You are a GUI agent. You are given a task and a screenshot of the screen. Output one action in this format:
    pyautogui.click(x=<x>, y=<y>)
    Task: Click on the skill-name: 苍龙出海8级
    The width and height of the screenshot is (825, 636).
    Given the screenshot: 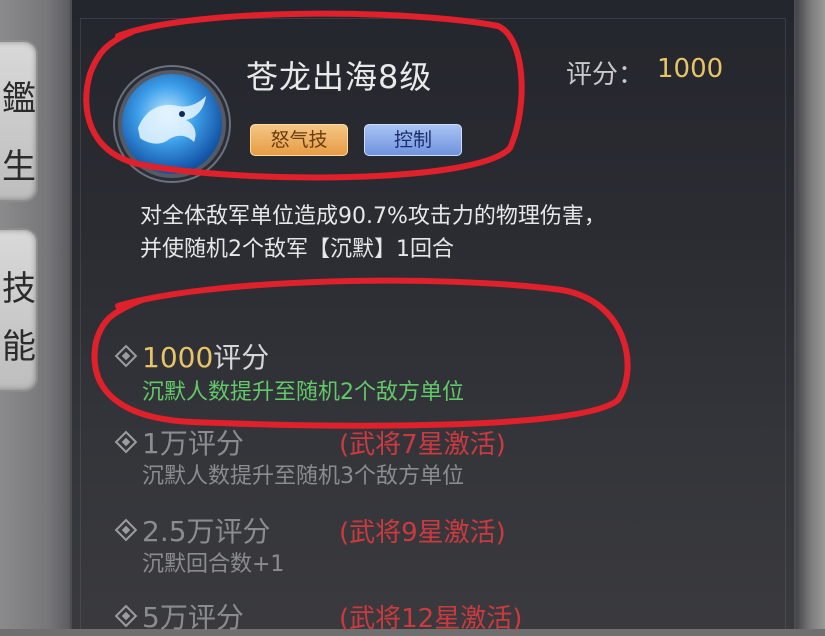 What is the action you would take?
    pyautogui.click(x=339, y=77)
    